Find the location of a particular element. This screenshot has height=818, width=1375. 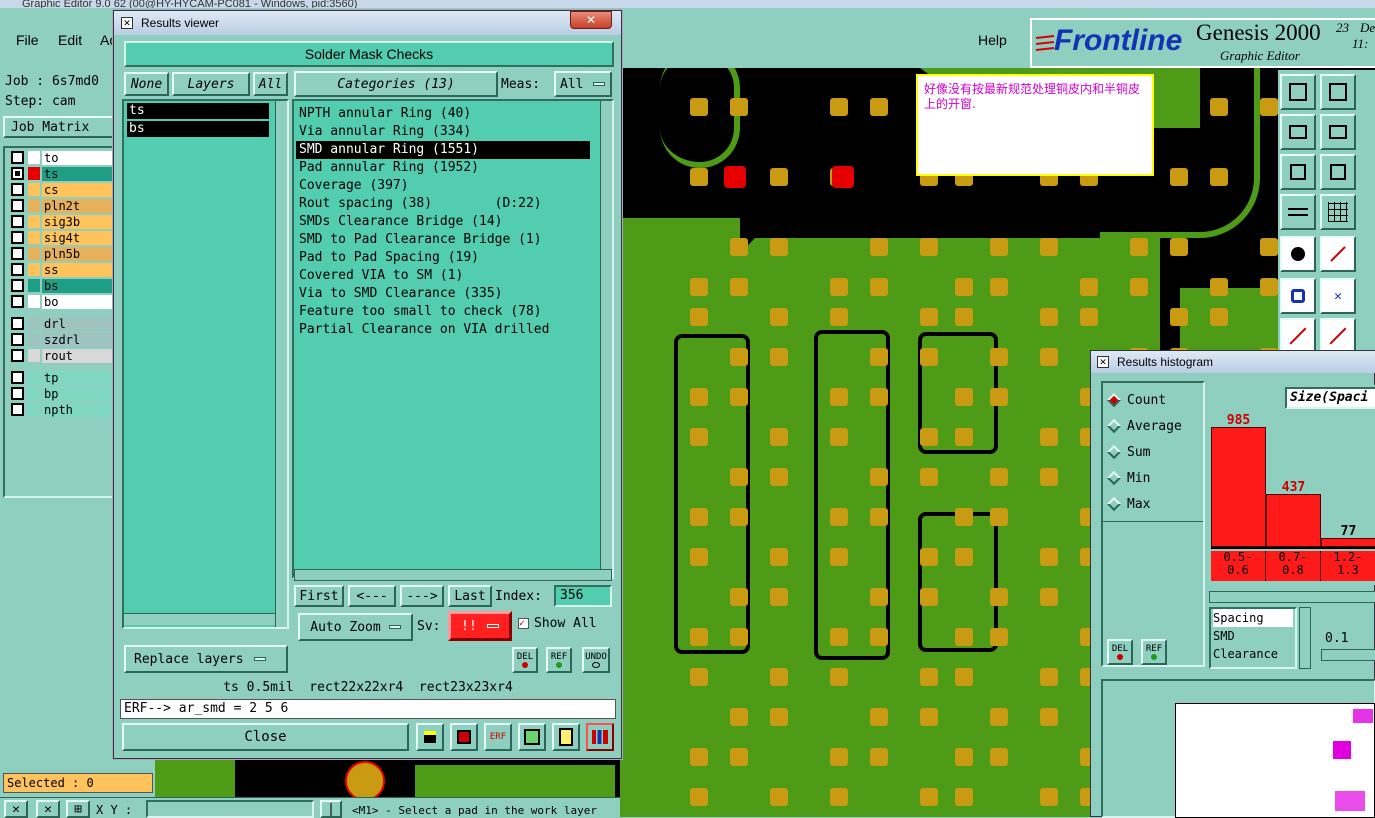

layer-row-szdrl: szdrl is located at coordinates (61, 339).